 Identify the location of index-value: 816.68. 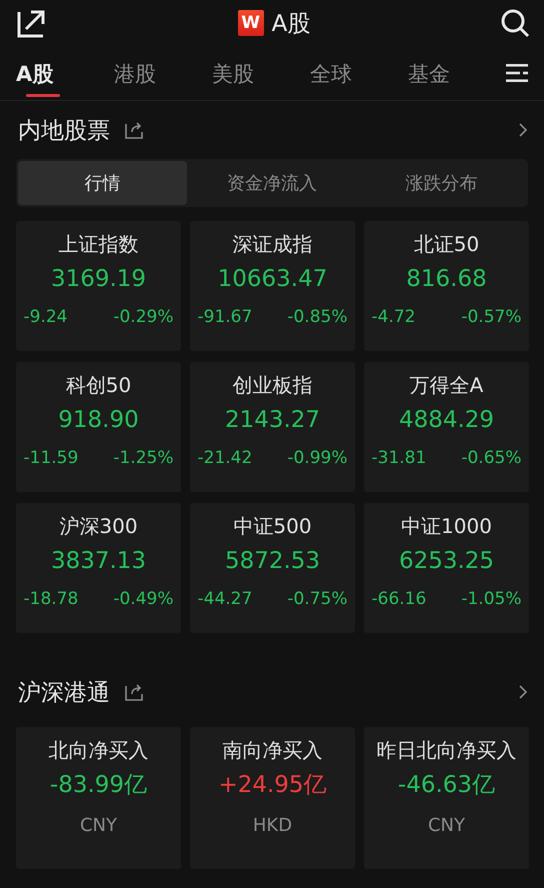
(446, 279).